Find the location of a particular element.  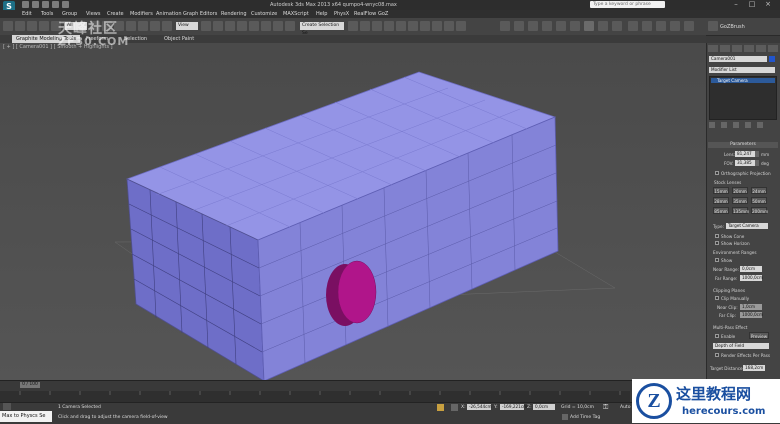

gozbrush-icon is located at coordinates (713, 26).